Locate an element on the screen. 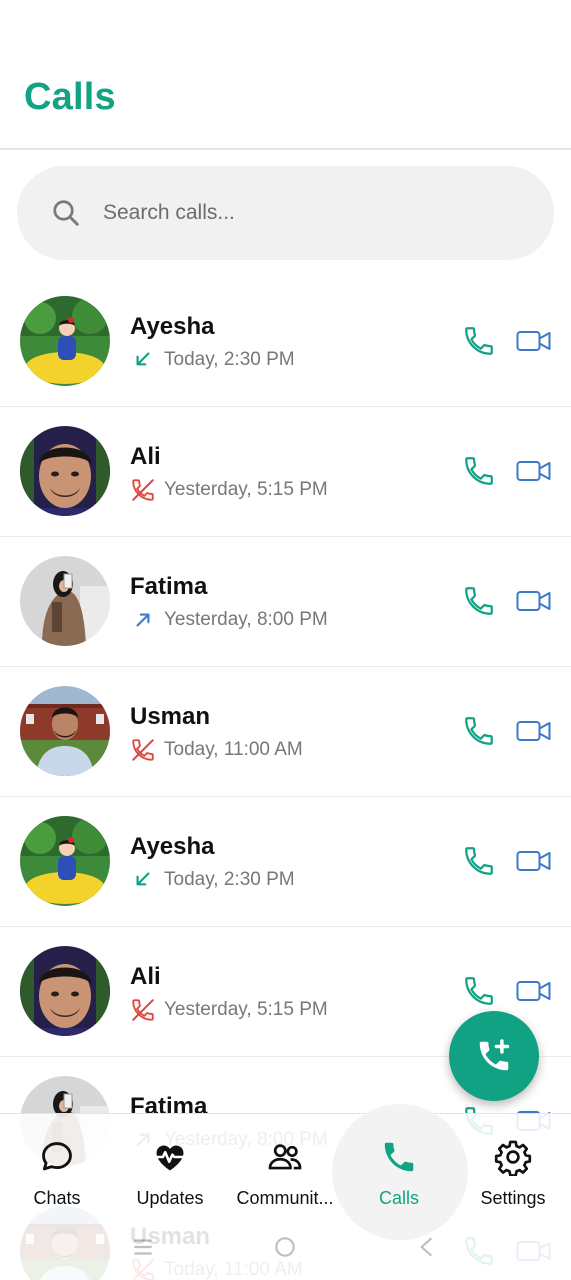 The image size is (571, 1280). home-icon is located at coordinates (285, 1247).